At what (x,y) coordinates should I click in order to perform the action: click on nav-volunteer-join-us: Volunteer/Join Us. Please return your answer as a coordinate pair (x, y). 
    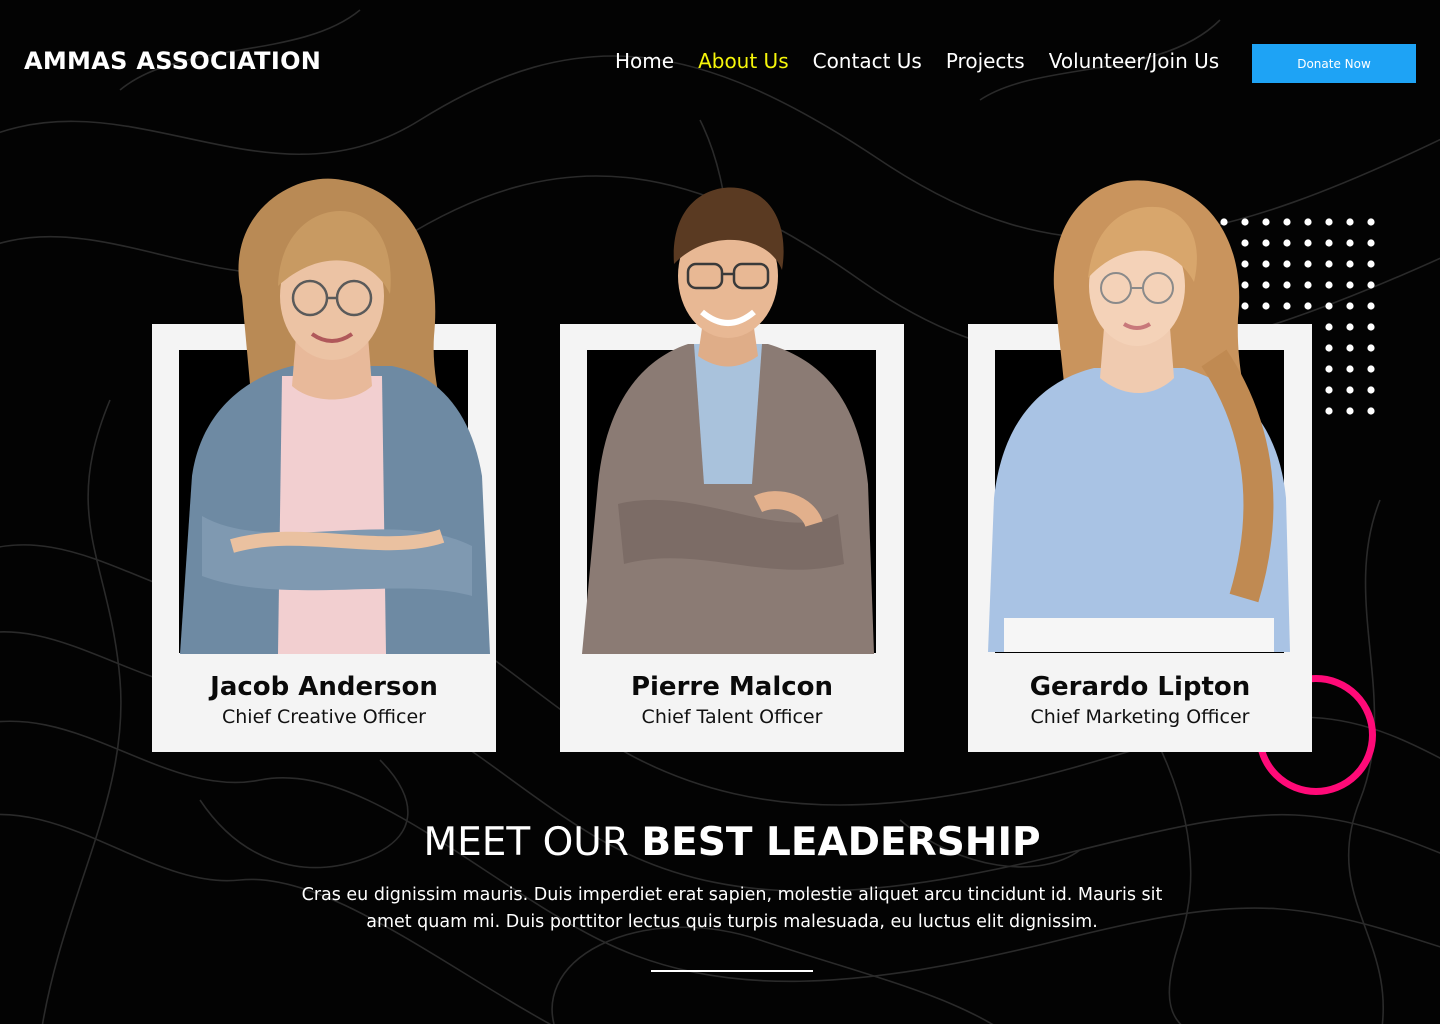
    Looking at the image, I should click on (1134, 61).